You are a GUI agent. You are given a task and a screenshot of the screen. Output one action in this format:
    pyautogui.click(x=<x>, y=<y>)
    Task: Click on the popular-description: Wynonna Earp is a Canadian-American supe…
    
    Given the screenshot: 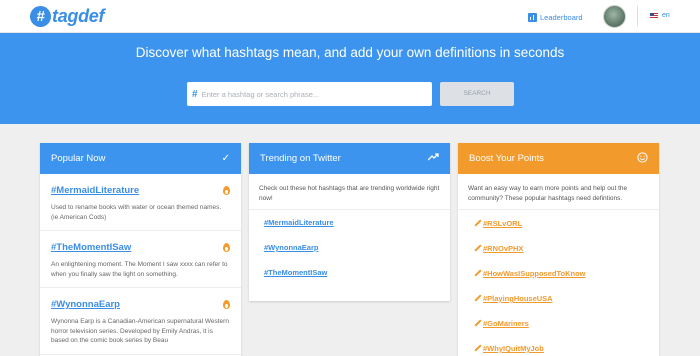 What is the action you would take?
    pyautogui.click(x=140, y=331)
    